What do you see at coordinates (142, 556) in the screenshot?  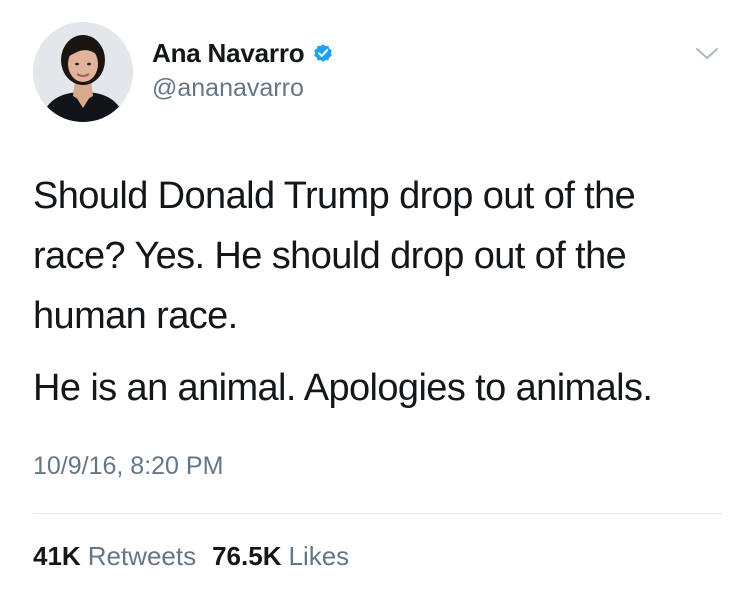 I see `retweets-label: Retweets` at bounding box center [142, 556].